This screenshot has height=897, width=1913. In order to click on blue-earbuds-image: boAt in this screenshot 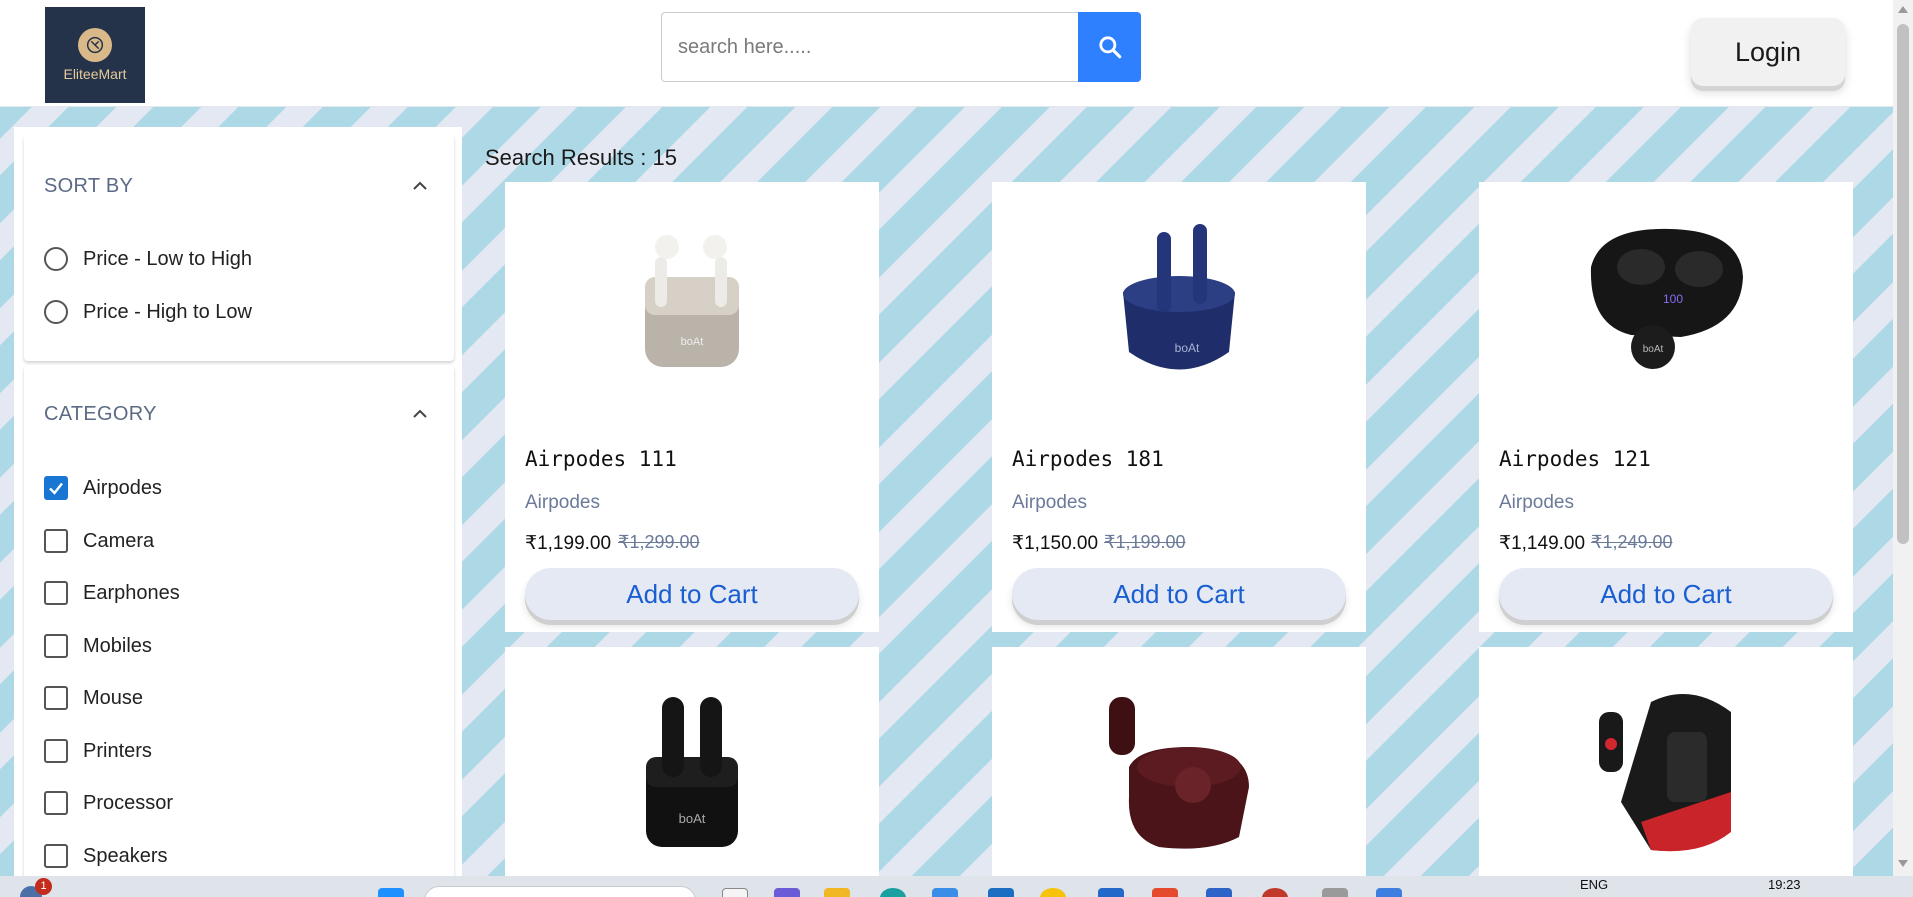, I will do `click(1179, 297)`.